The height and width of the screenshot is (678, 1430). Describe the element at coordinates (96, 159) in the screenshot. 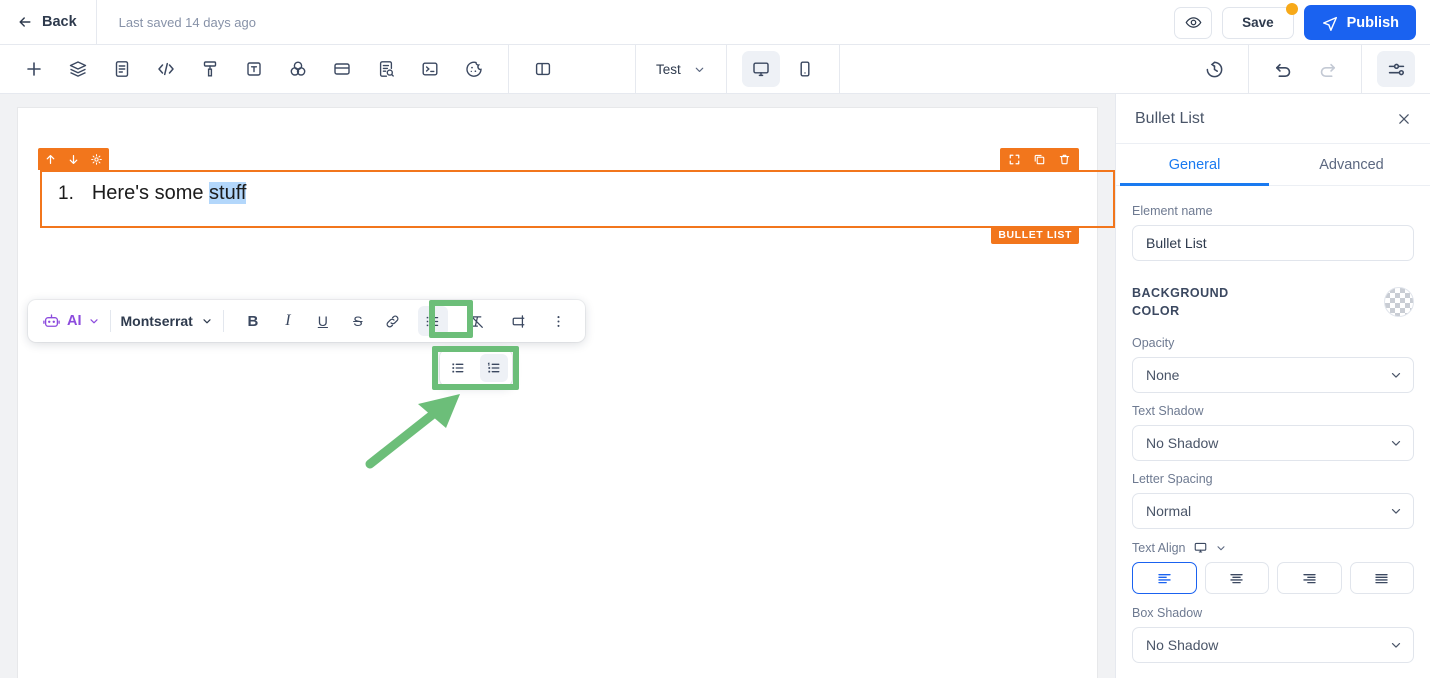

I see `gear-icon` at that location.